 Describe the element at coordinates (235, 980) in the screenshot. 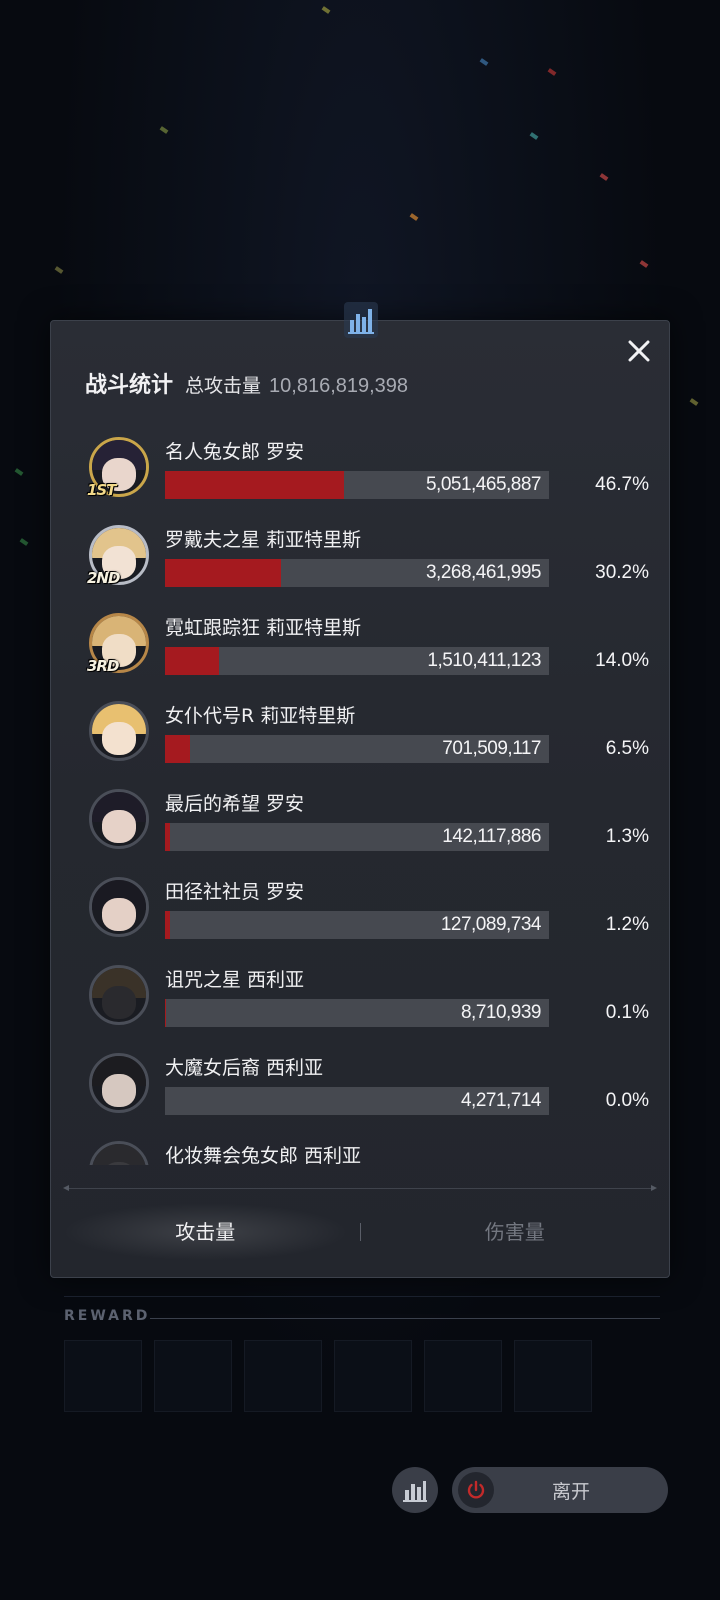

I see `character-name: 诅咒之星 西利亚` at that location.